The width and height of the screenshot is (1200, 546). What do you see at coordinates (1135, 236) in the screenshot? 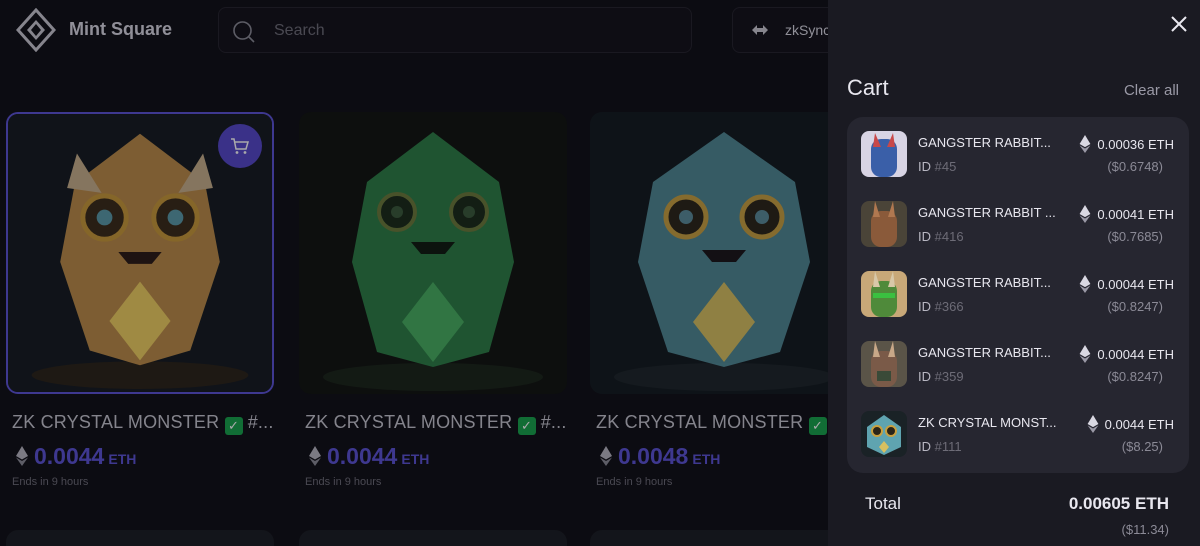
I see `cart-item-usd: ($0.7685)` at bounding box center [1135, 236].